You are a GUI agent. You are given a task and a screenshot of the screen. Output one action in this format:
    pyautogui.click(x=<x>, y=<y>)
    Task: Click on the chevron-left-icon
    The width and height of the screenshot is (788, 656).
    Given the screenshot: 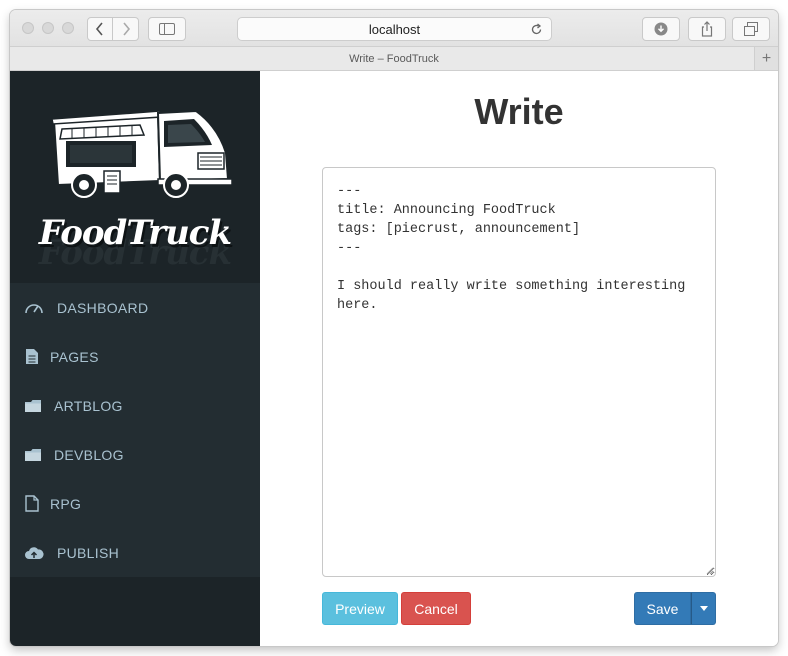 What is the action you would take?
    pyautogui.click(x=99, y=29)
    